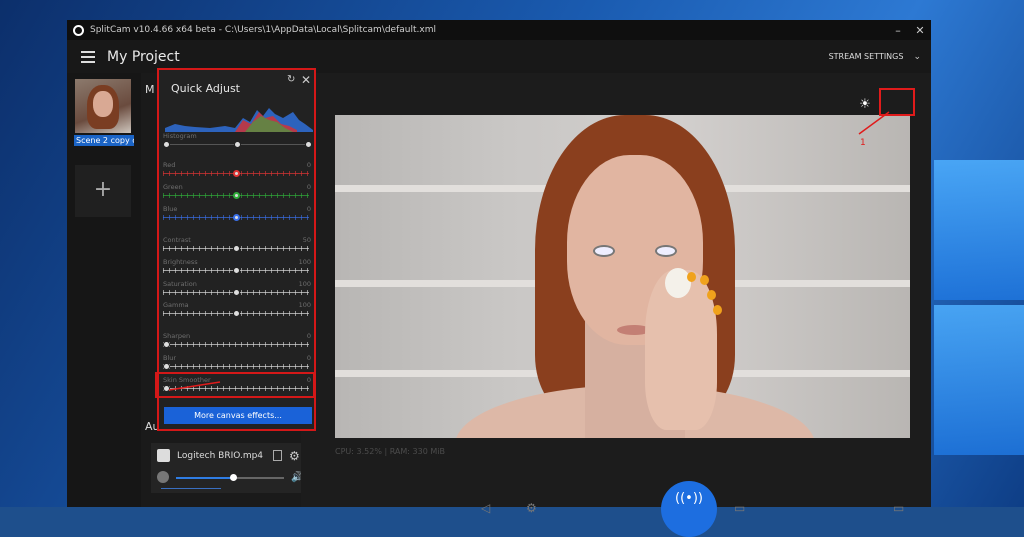  Describe the element at coordinates (163, 455) in the screenshot. I see `audio-file-icon` at that location.